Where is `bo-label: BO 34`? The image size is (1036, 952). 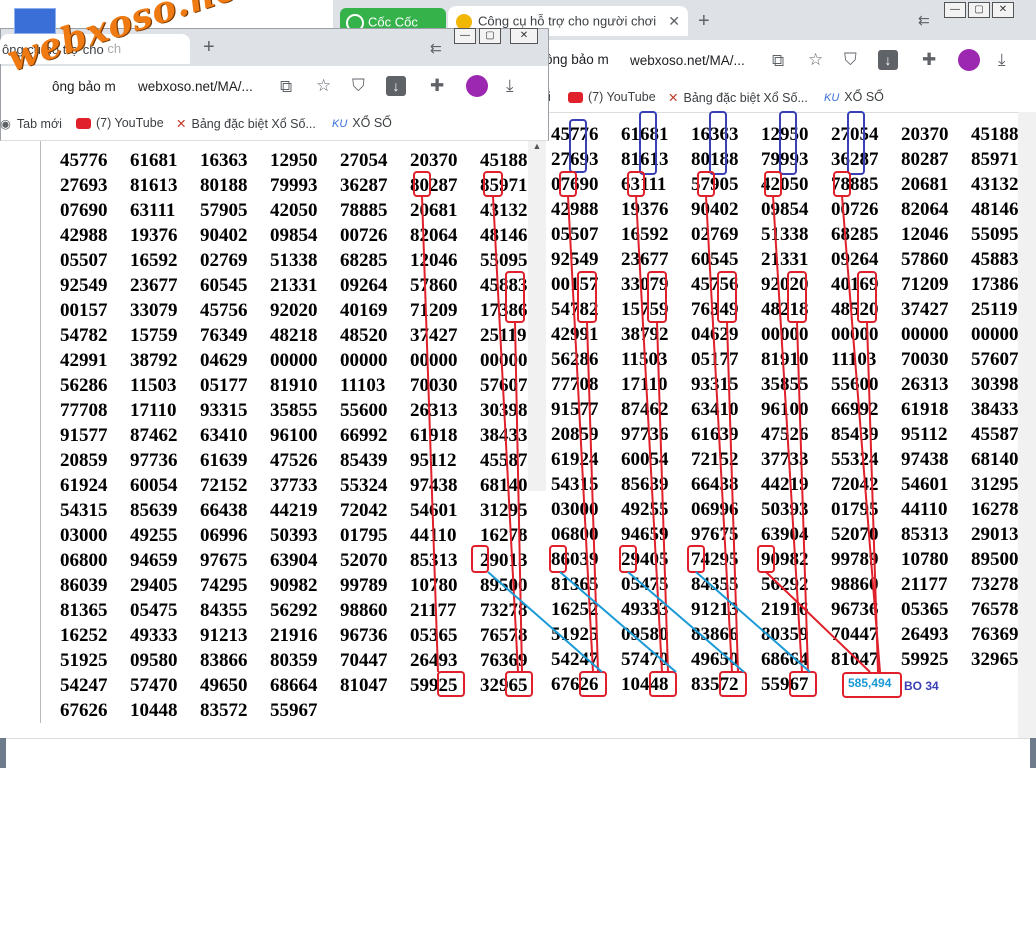
bo-label: BO 34 is located at coordinates (921, 686).